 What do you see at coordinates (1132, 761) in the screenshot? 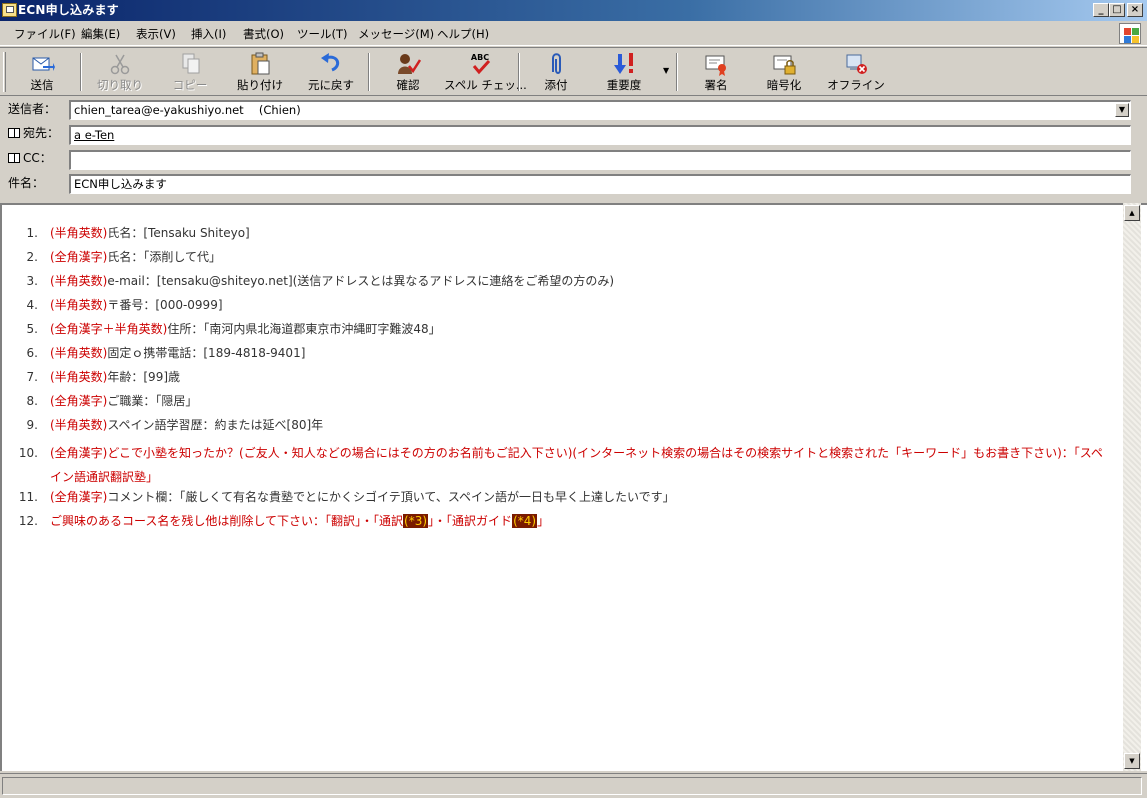
I see `scroll-down-button: ▼` at bounding box center [1132, 761].